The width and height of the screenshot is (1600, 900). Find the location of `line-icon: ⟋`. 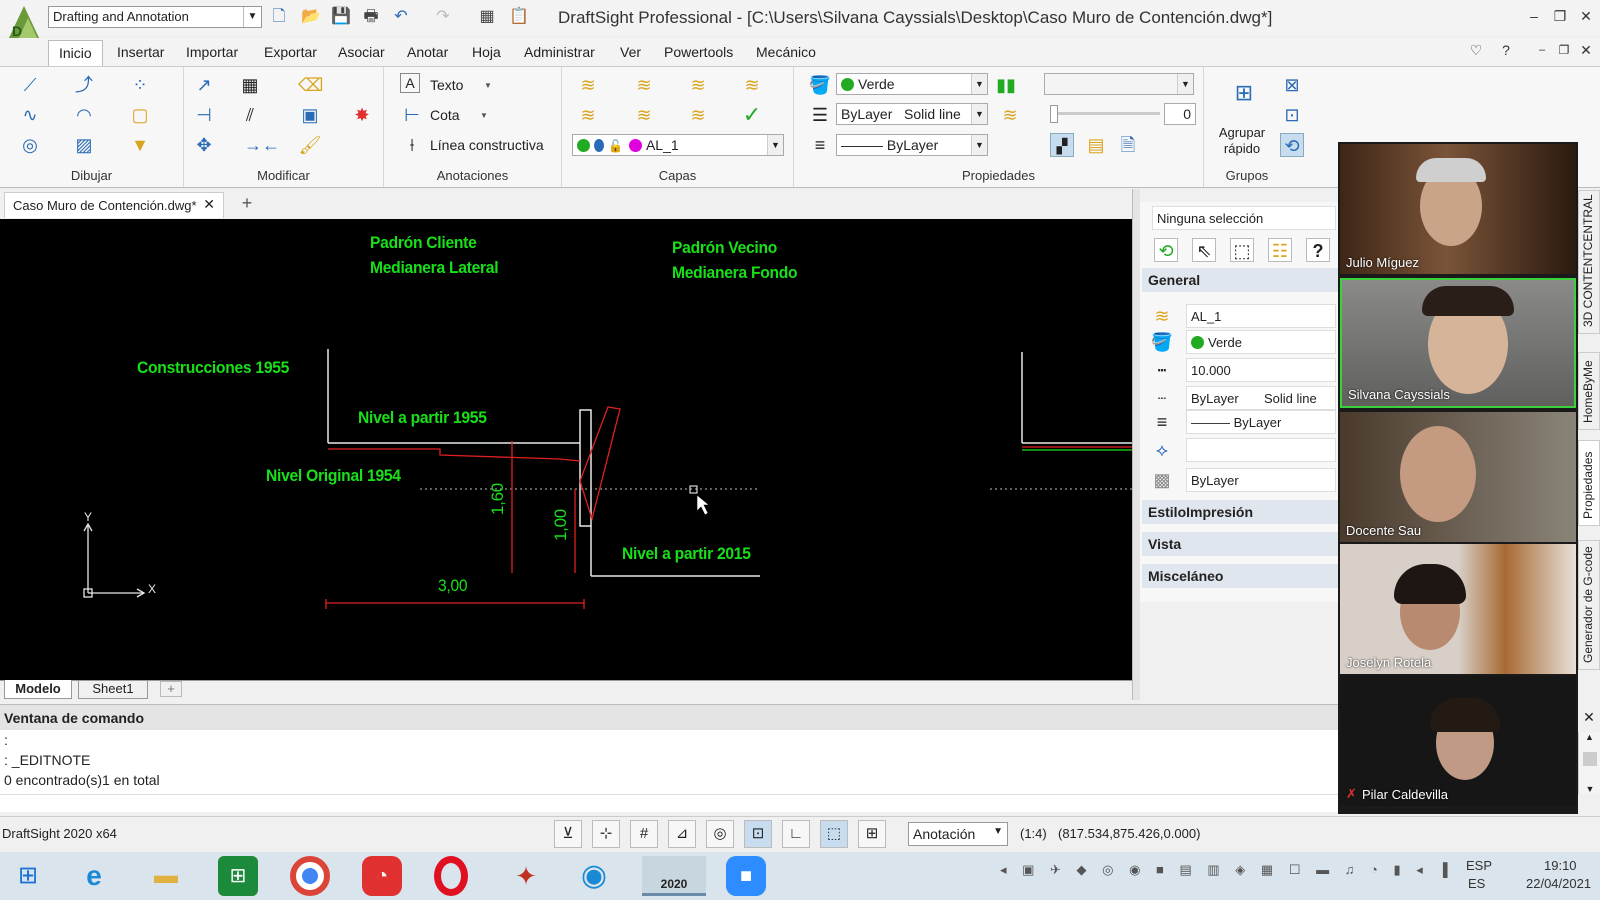

line-icon: ⟋ is located at coordinates (30, 85).